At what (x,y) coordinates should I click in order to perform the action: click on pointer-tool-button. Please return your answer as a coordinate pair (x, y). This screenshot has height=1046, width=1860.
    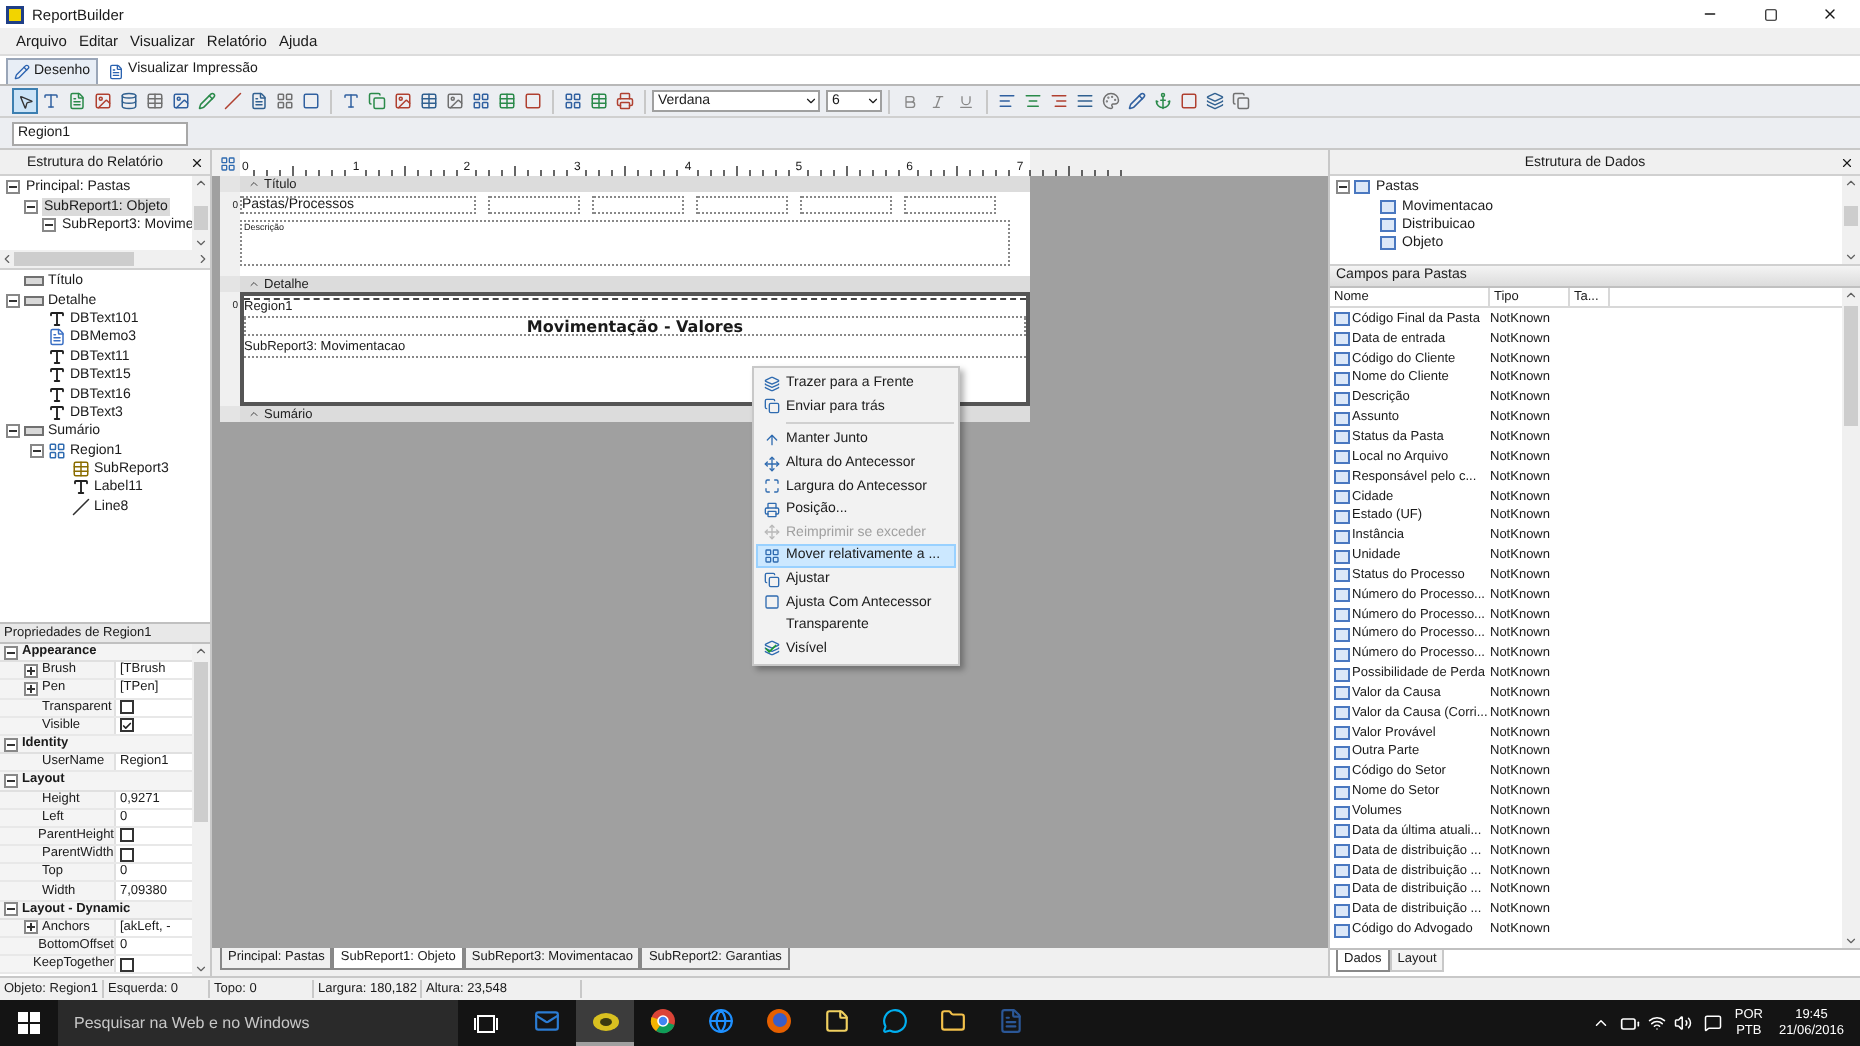
    Looking at the image, I should click on (25, 101).